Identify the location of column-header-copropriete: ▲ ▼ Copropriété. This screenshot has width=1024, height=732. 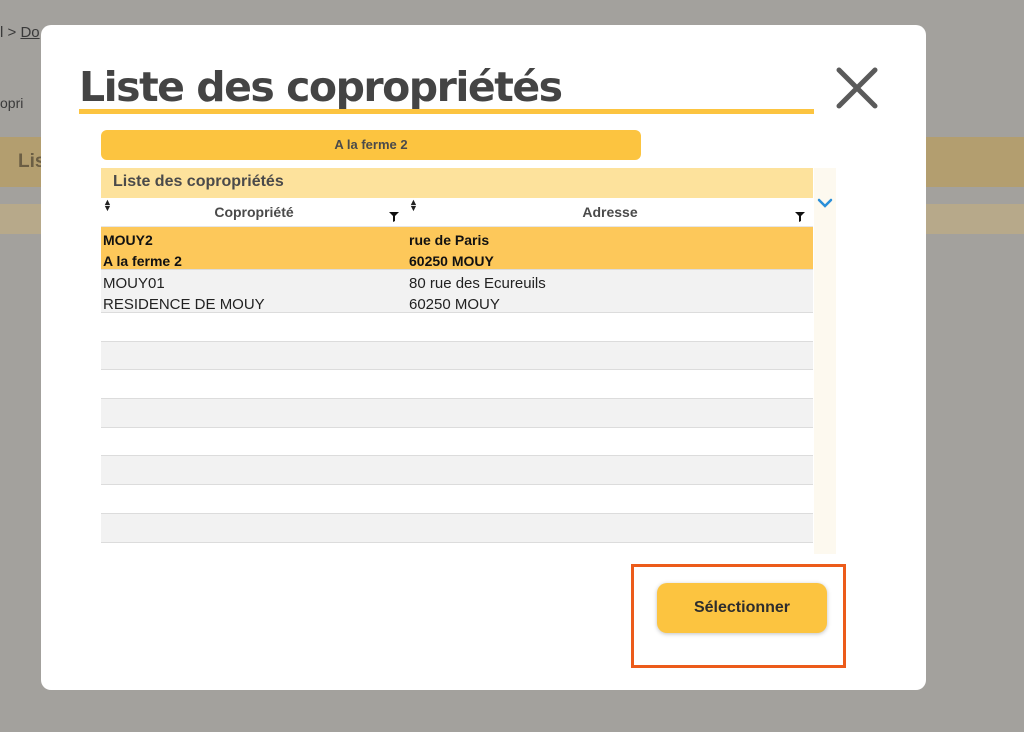
(254, 212).